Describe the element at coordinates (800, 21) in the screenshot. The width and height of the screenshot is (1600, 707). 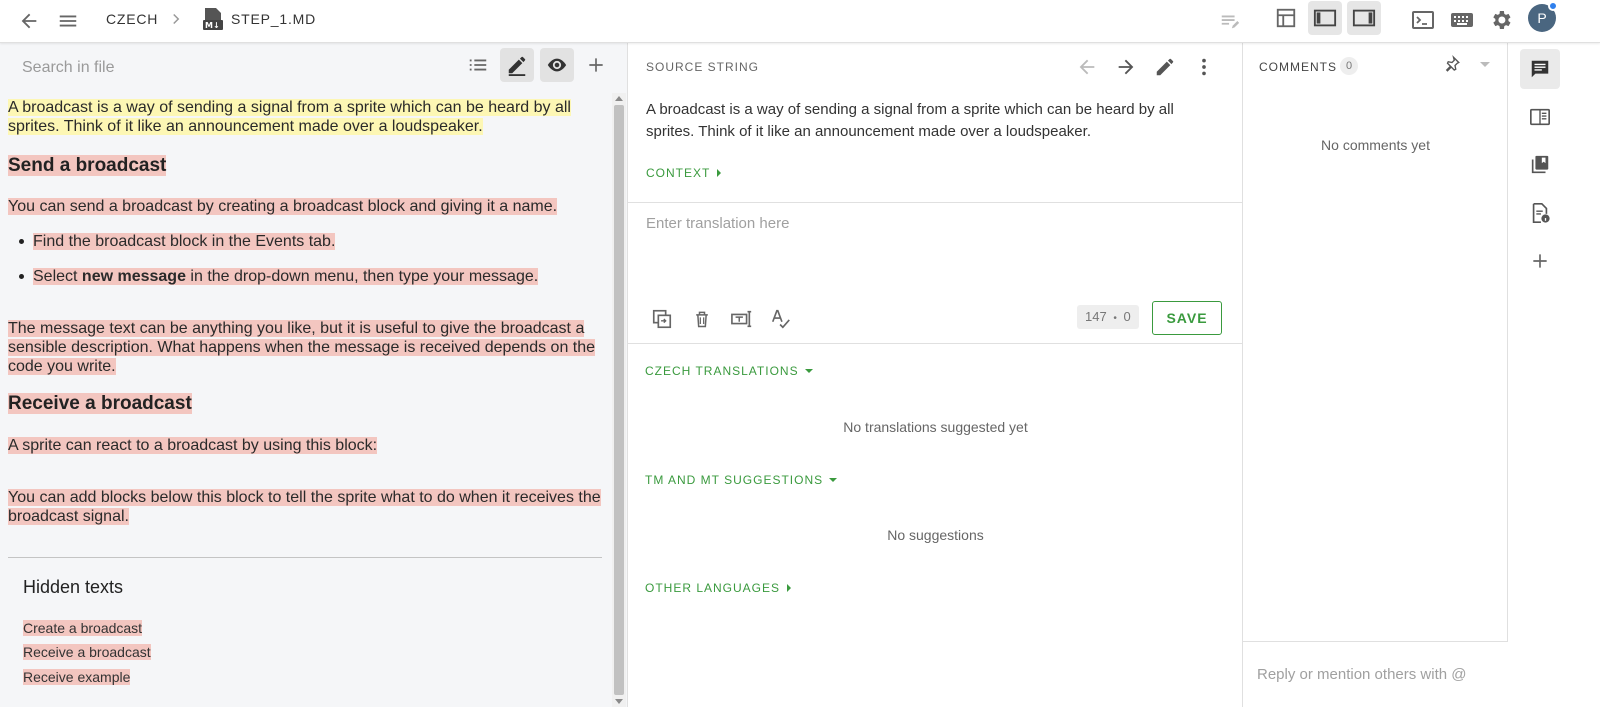
I see `top-bar: CZECH M↓ STEP_1.MD` at that location.